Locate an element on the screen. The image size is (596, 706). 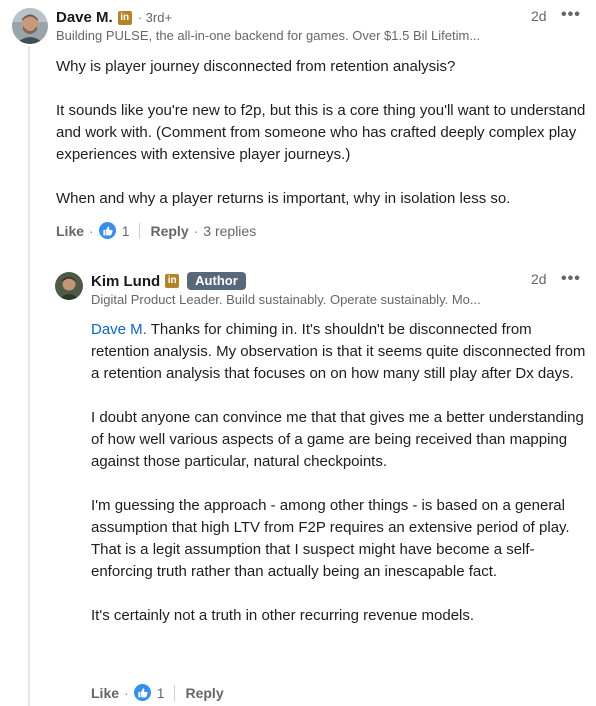
reply-author-name: Kim Lund is located at coordinates (125, 281).